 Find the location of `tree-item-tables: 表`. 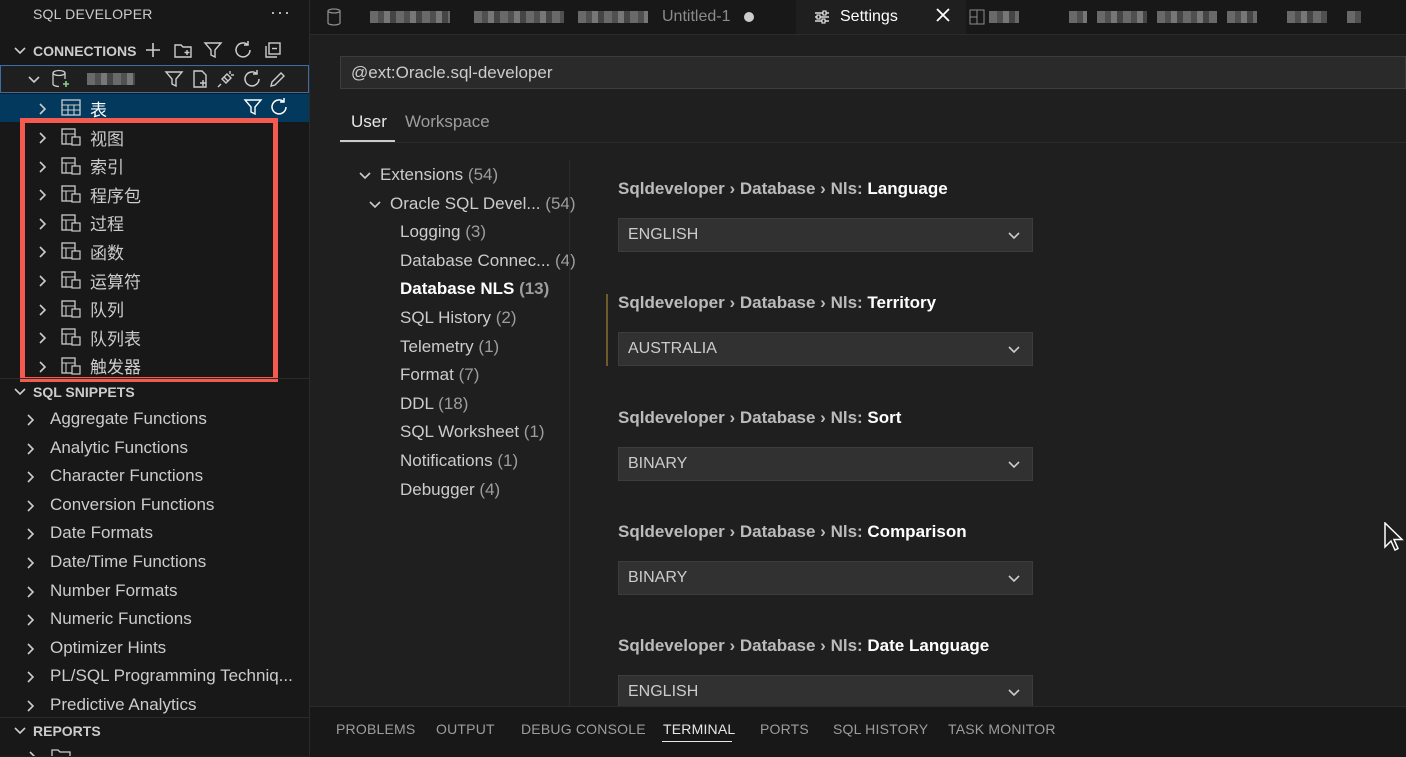

tree-item-tables: 表 is located at coordinates (154, 108).